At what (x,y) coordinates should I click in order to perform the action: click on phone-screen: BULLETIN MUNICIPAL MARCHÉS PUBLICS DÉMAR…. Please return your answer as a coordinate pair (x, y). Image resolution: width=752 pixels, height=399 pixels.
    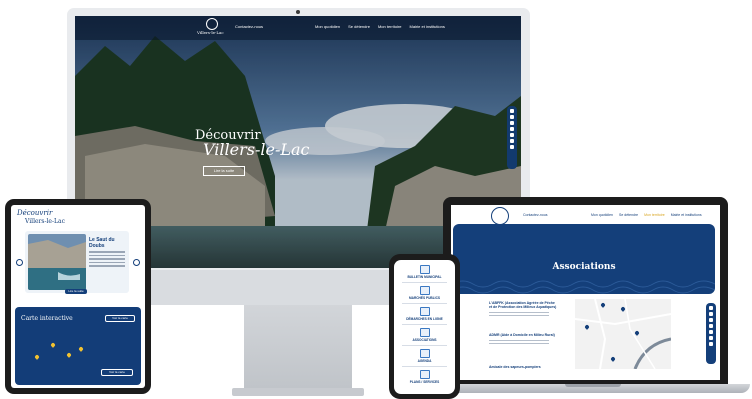
    Looking at the image, I should click on (424, 327).